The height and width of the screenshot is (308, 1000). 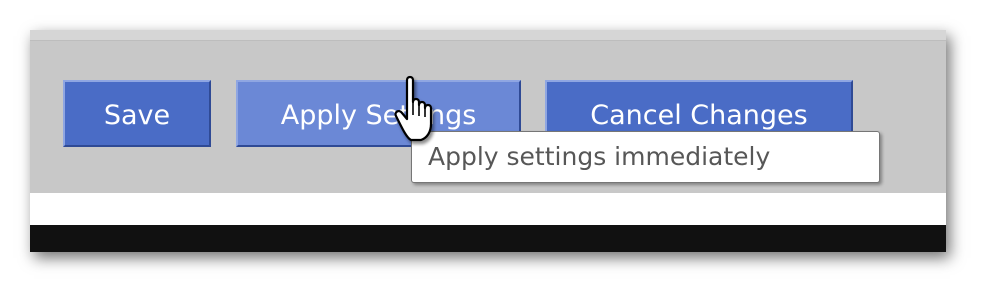 I want to click on hand-pointer-icon, so click(x=423, y=112).